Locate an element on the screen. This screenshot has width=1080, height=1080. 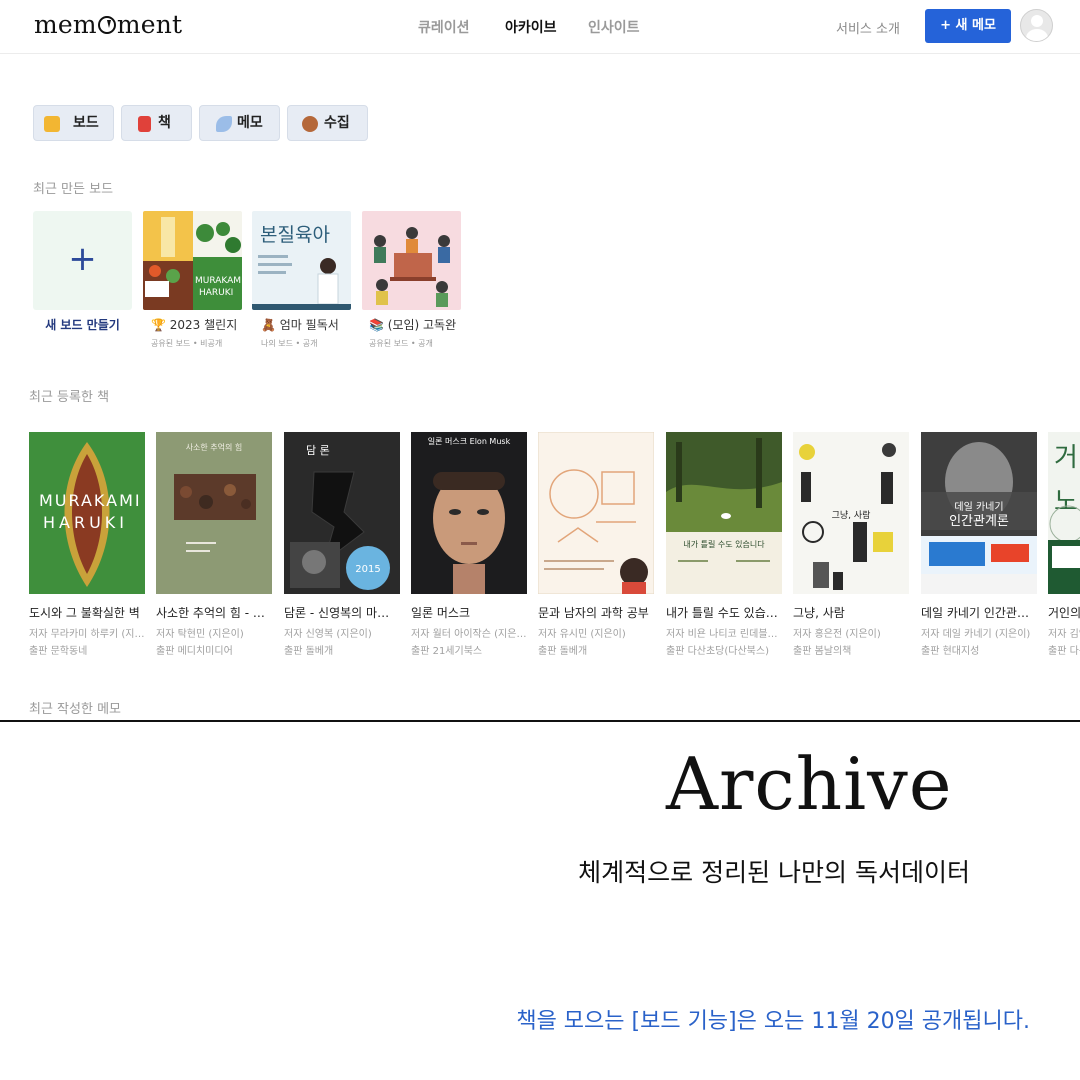
book-author: 저자 무라카미 하루키 (지은이) is located at coordinates (87, 634).